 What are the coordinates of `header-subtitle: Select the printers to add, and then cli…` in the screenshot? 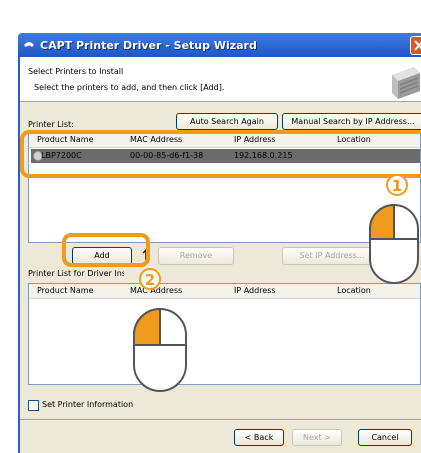 It's located at (129, 87).